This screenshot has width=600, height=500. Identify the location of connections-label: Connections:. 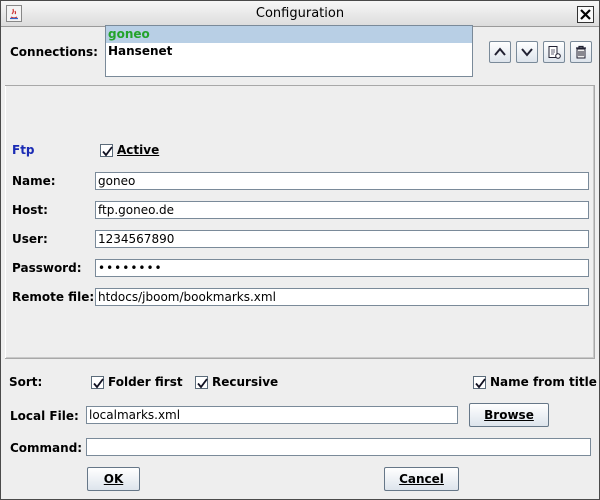
(54, 52).